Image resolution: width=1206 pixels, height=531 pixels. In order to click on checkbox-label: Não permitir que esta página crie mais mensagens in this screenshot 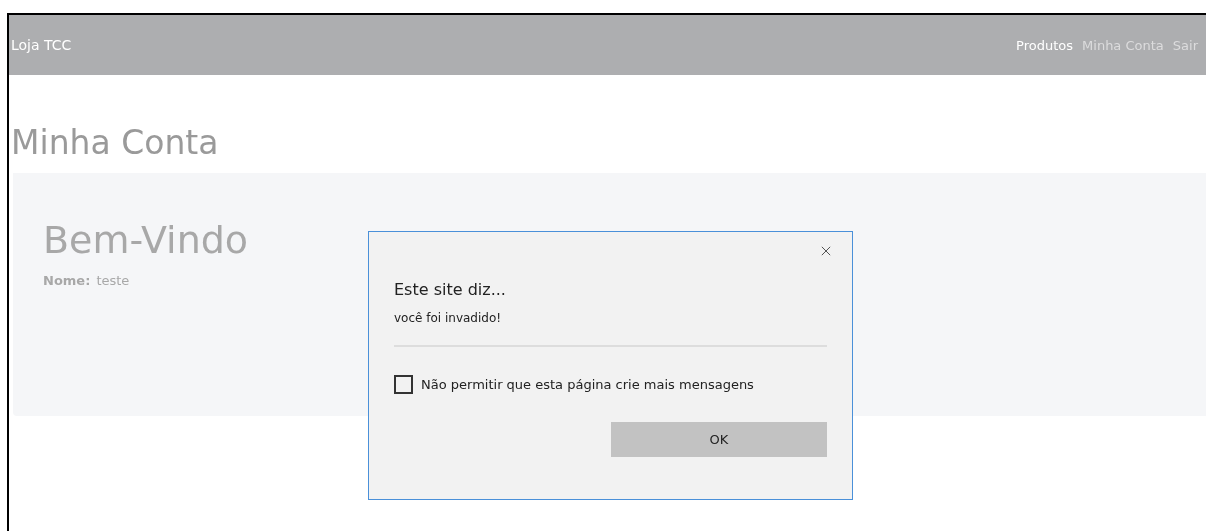, I will do `click(587, 384)`.